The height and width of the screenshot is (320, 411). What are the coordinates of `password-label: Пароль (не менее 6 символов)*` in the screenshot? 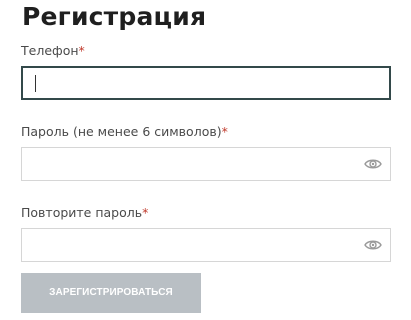 It's located at (124, 132).